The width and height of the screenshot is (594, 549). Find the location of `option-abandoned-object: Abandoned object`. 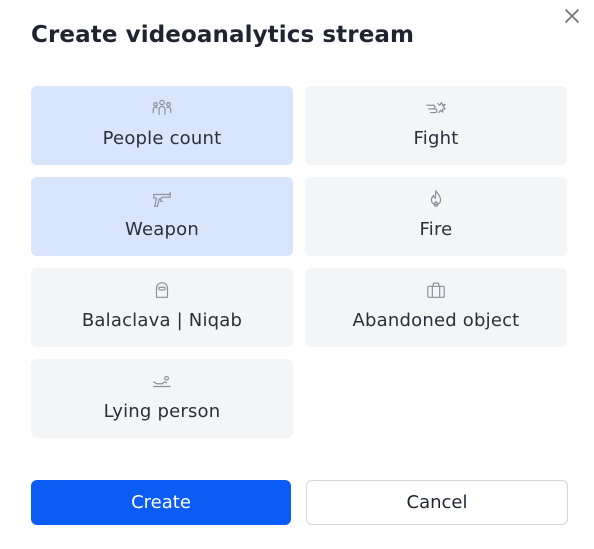

option-abandoned-object: Abandoned object is located at coordinates (436, 307).